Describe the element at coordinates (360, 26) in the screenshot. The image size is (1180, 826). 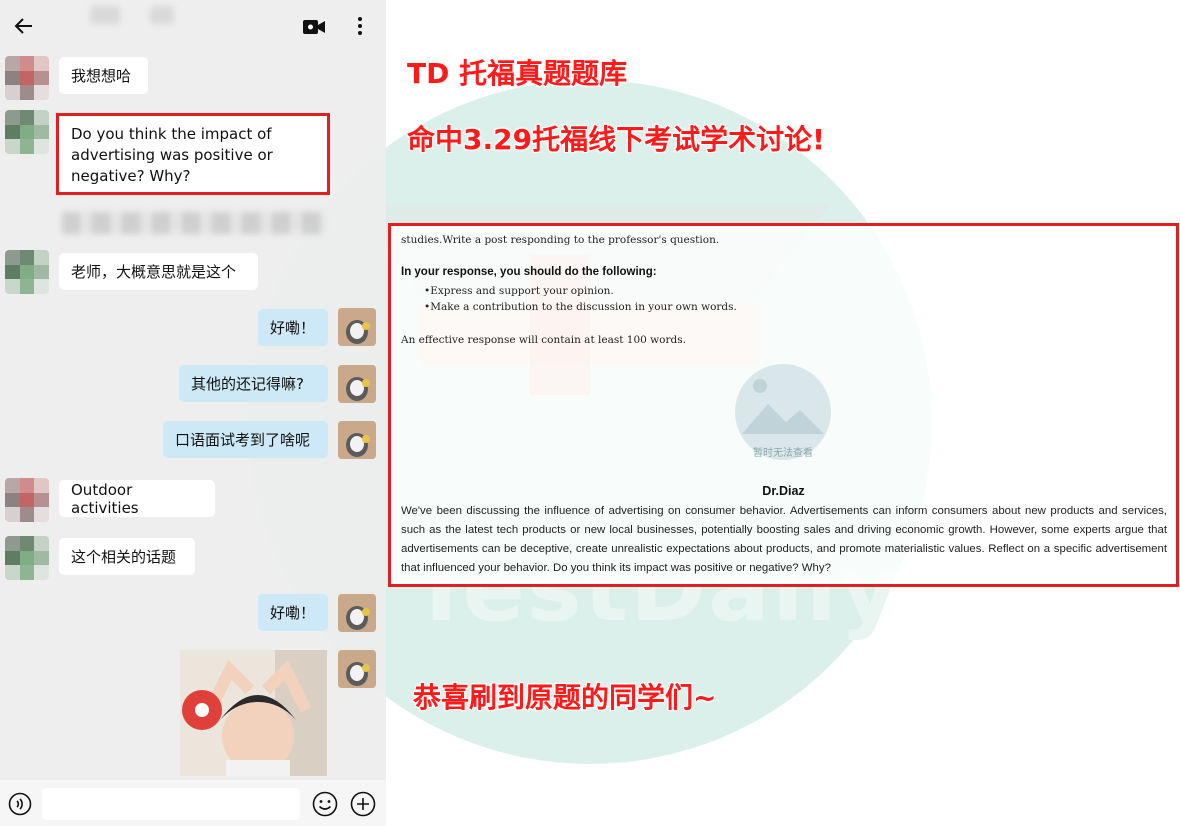
I see `more-options-icon` at that location.